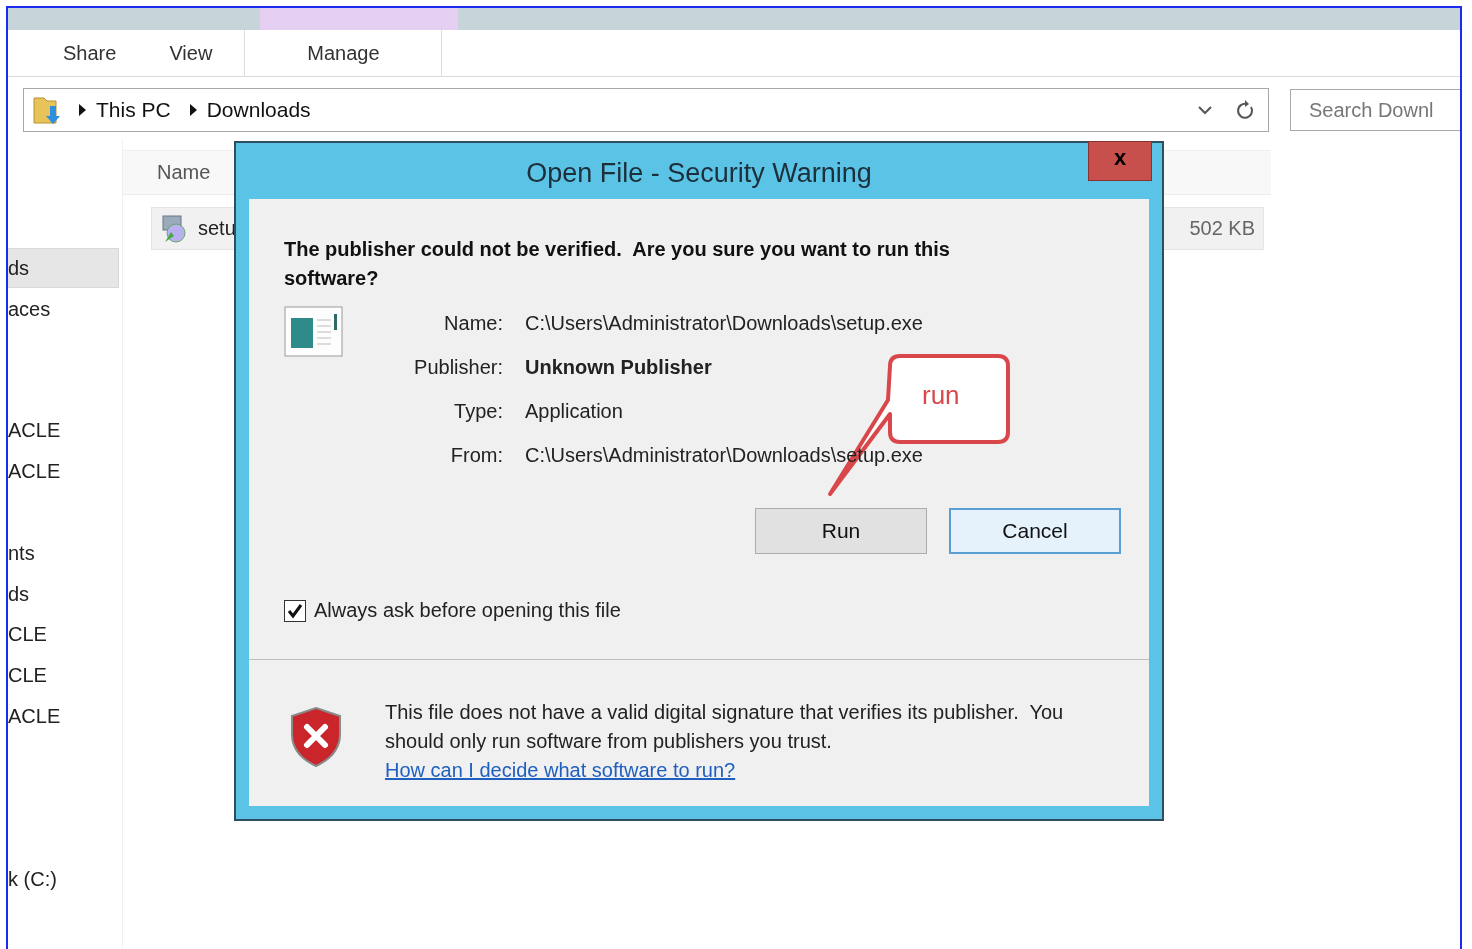  What do you see at coordinates (258, 110) in the screenshot?
I see `breadcrumb: Downloads` at bounding box center [258, 110].